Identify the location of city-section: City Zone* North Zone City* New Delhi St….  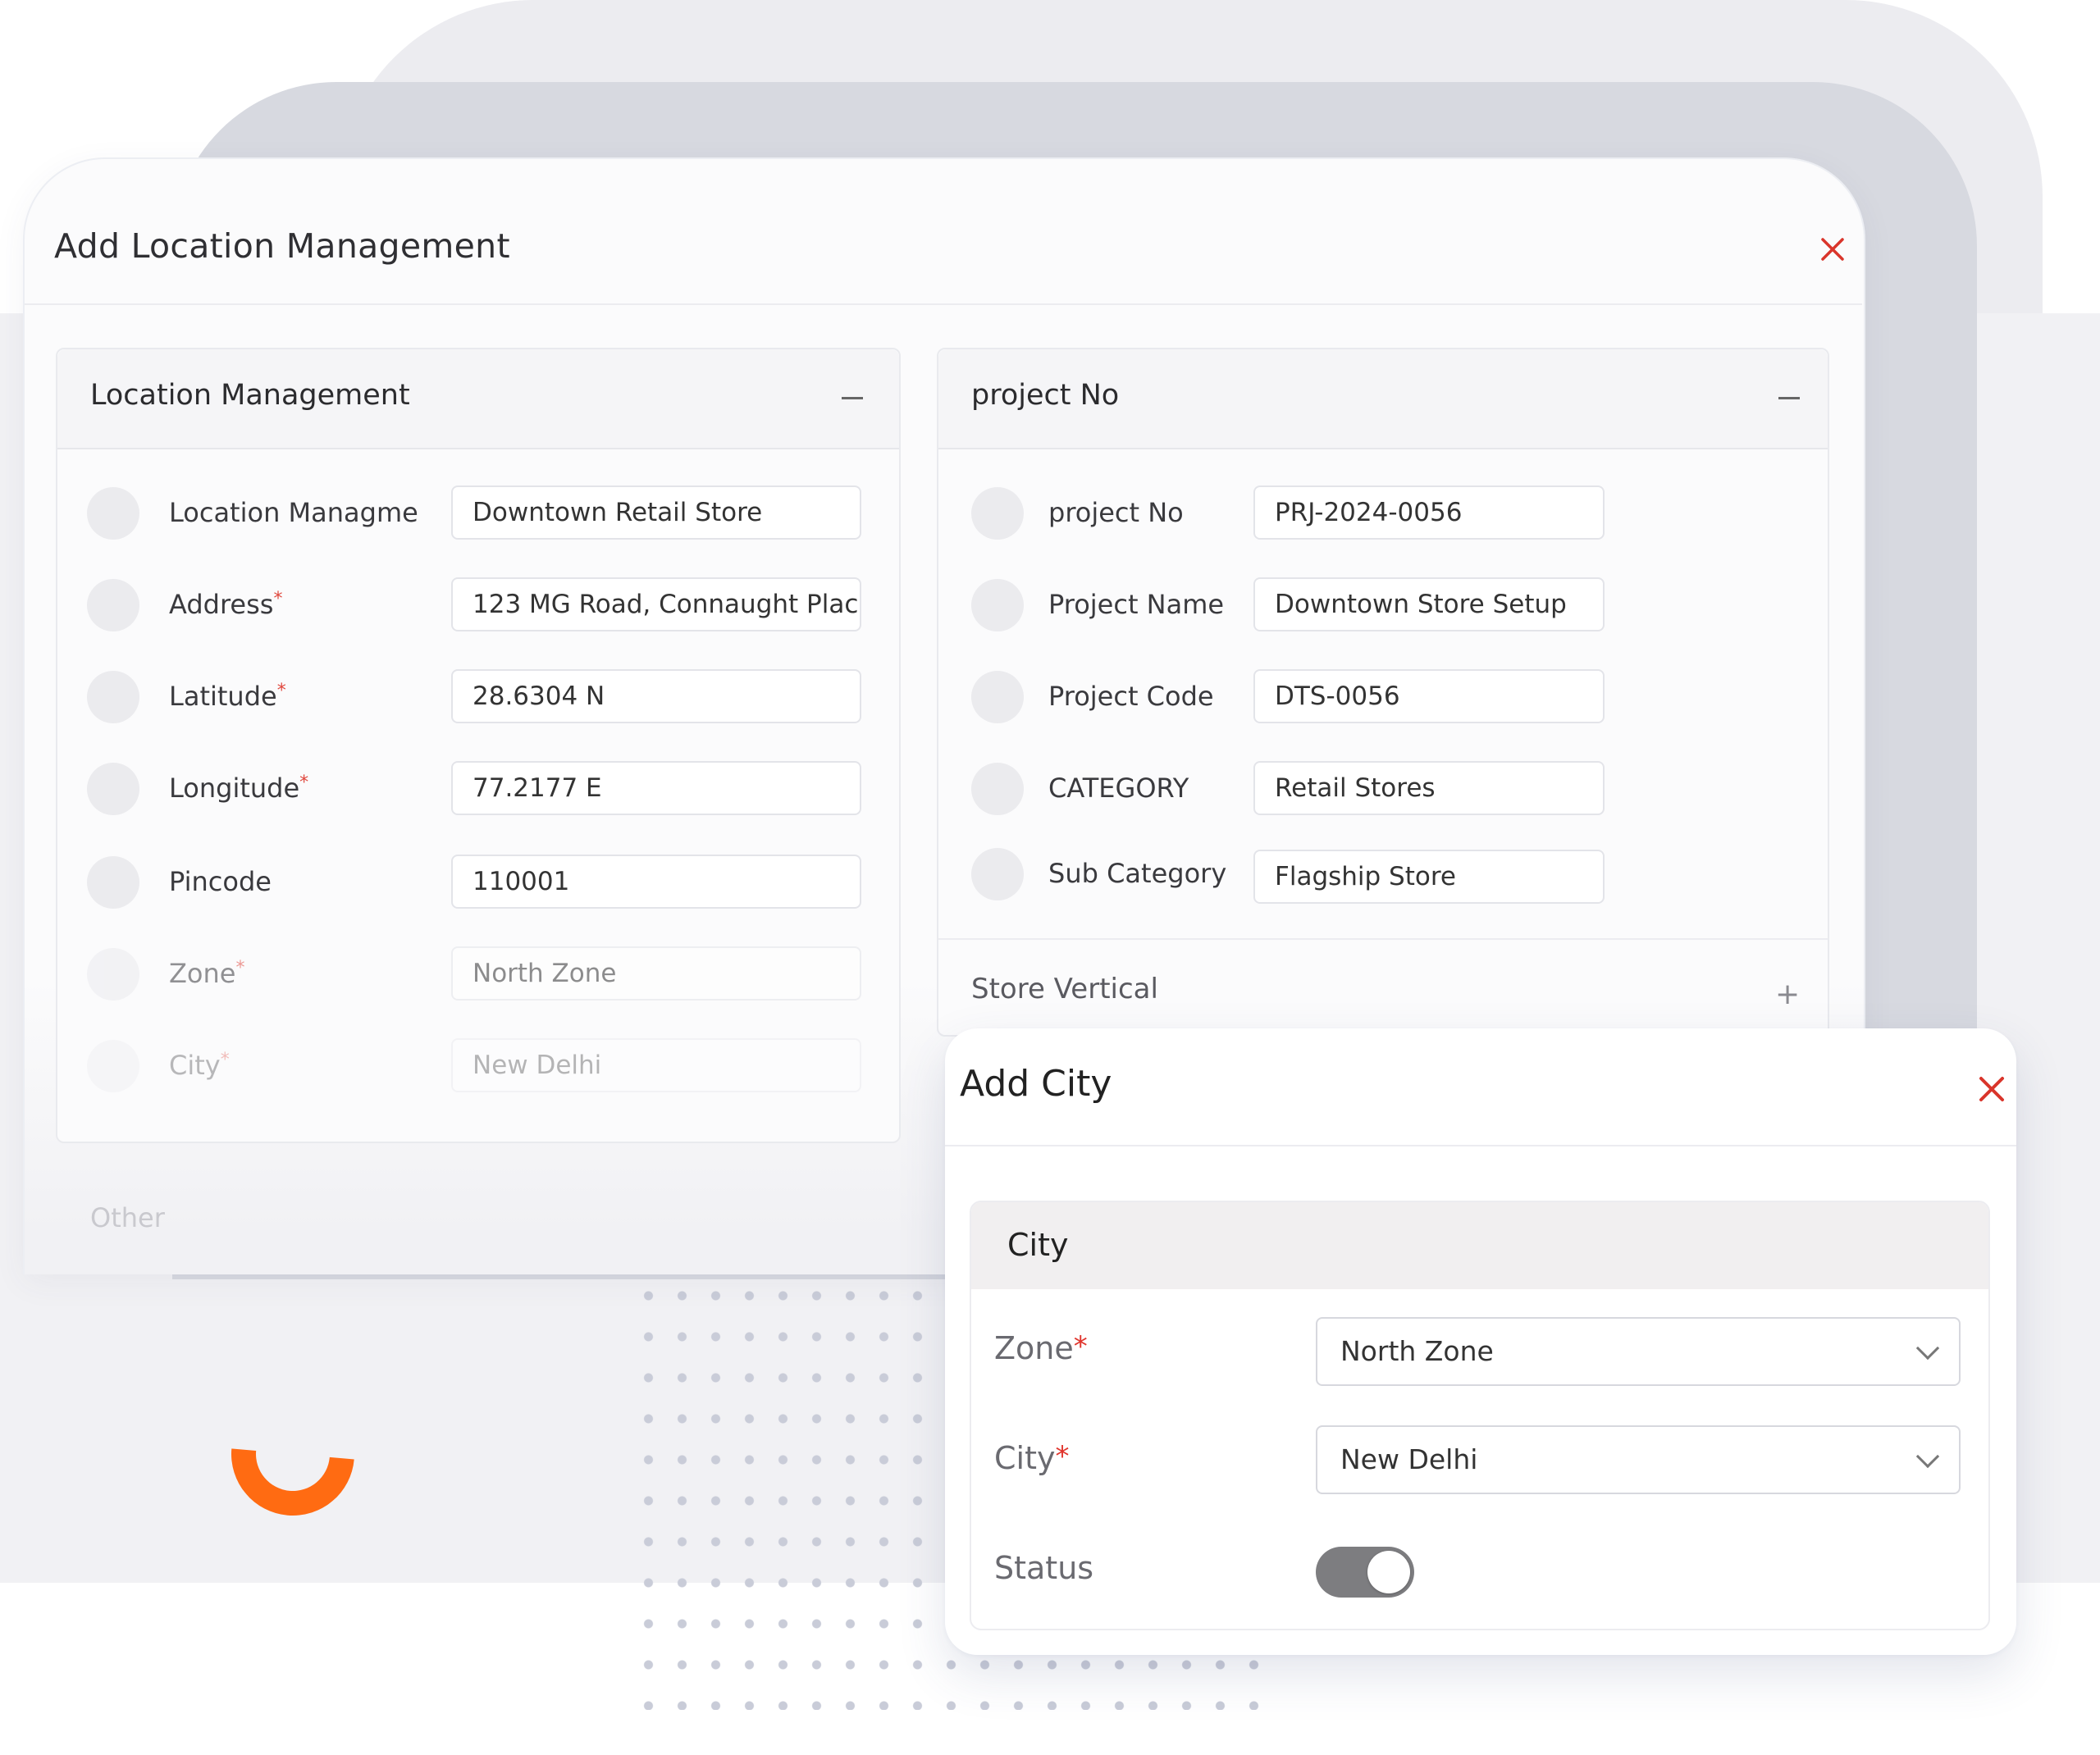
(1480, 1415).